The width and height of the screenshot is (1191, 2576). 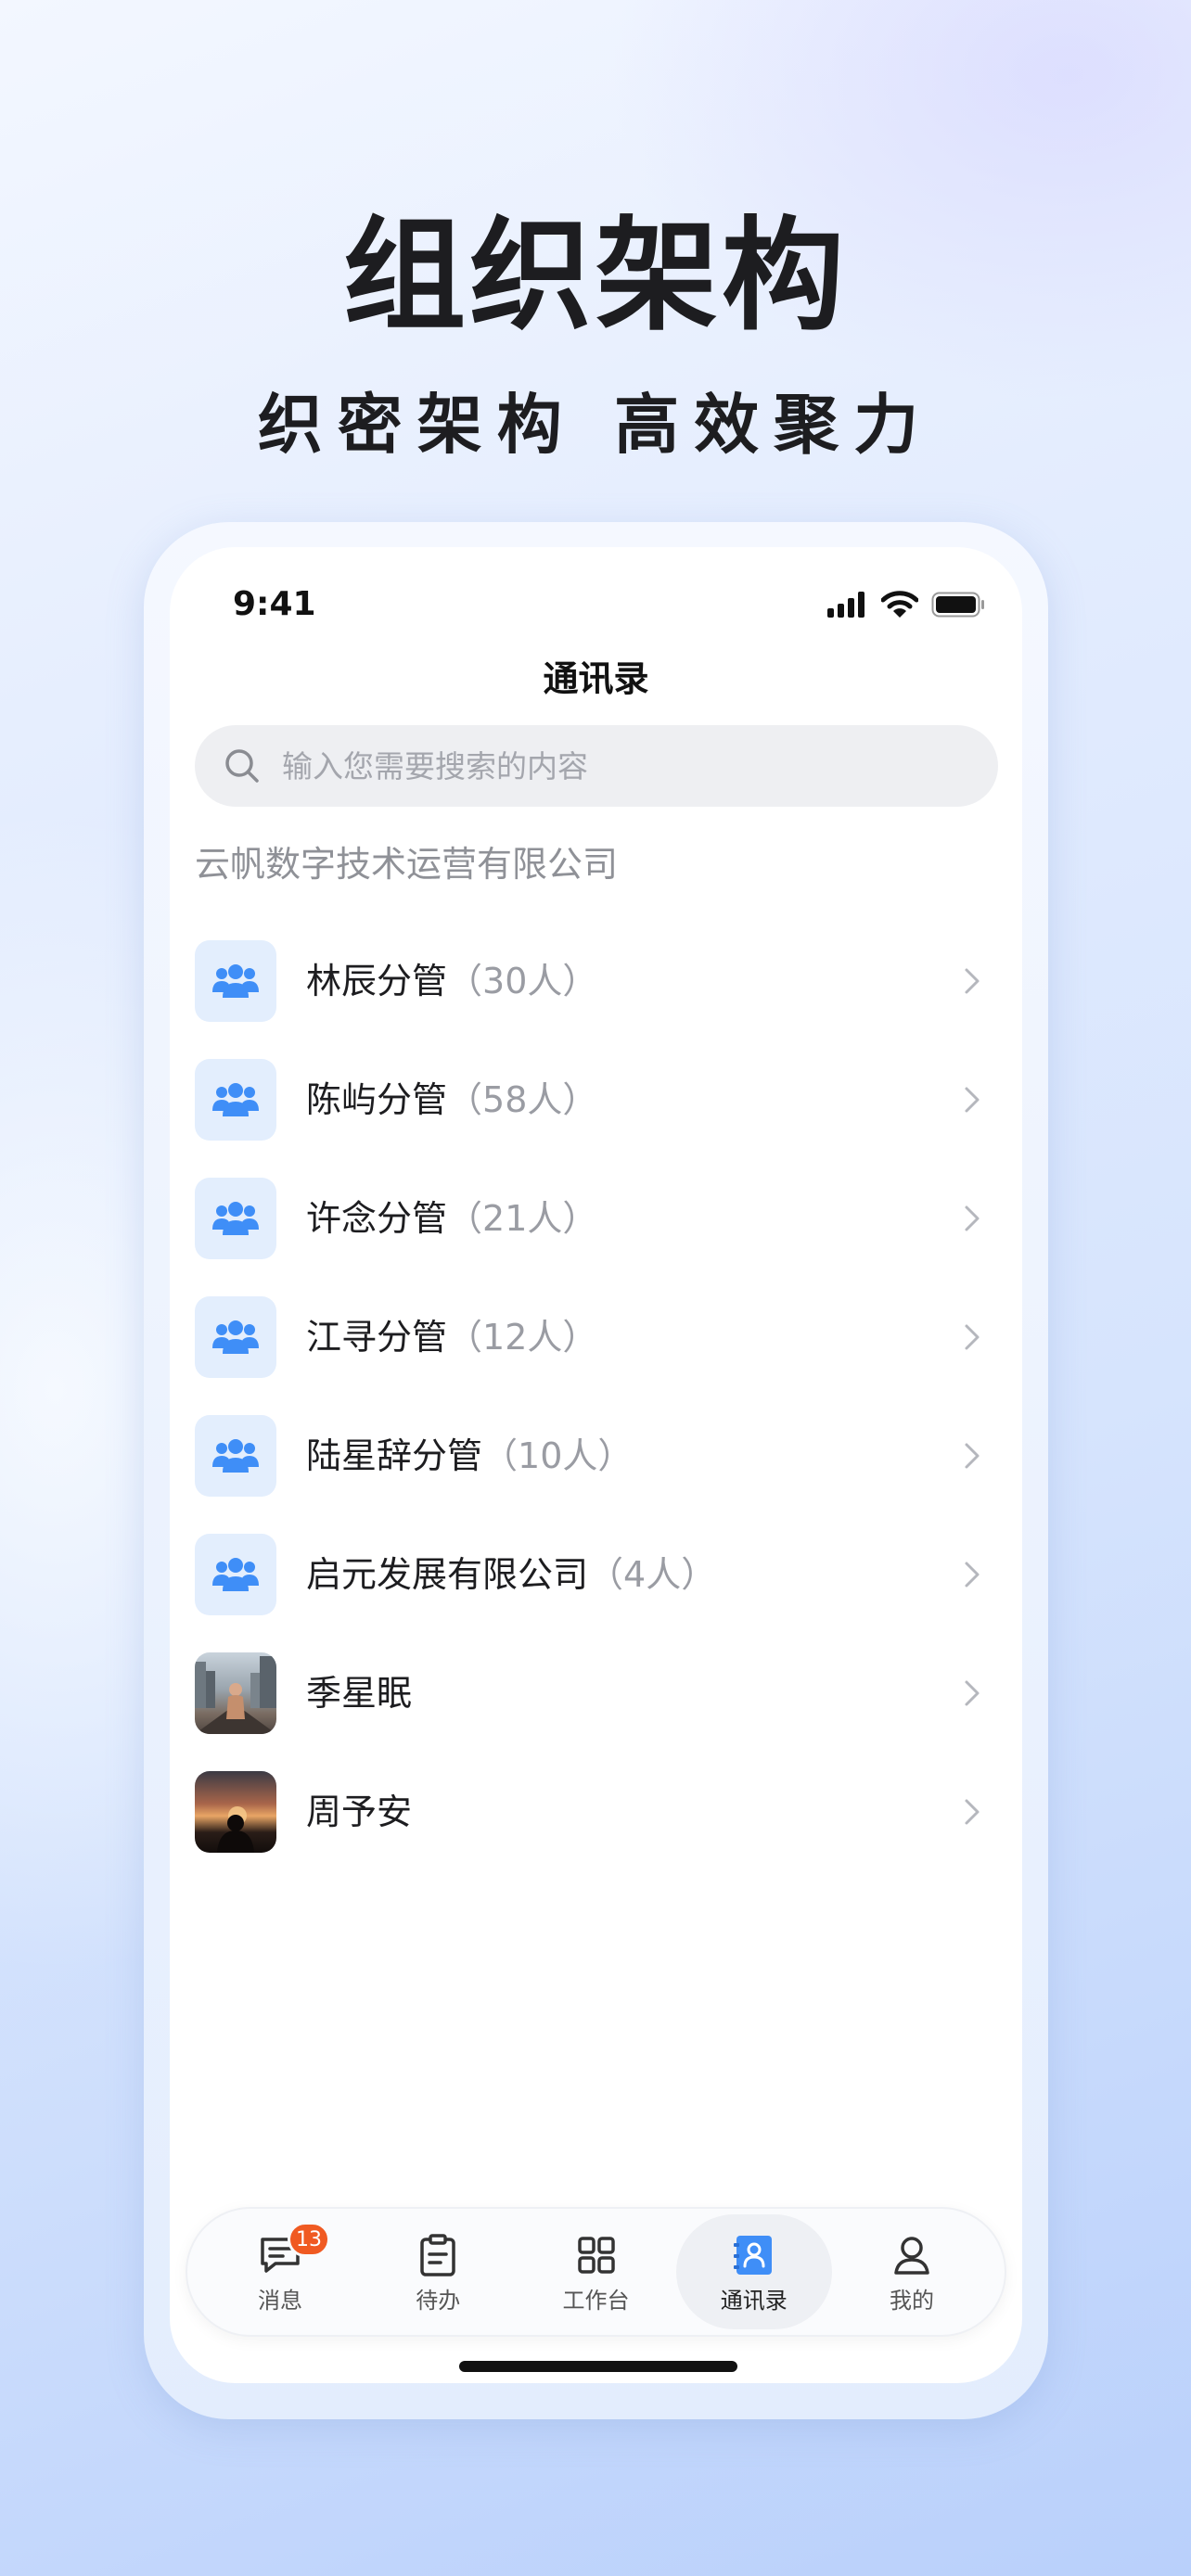 I want to click on list-item: 启元发展有限公司（4人）, so click(x=597, y=1574).